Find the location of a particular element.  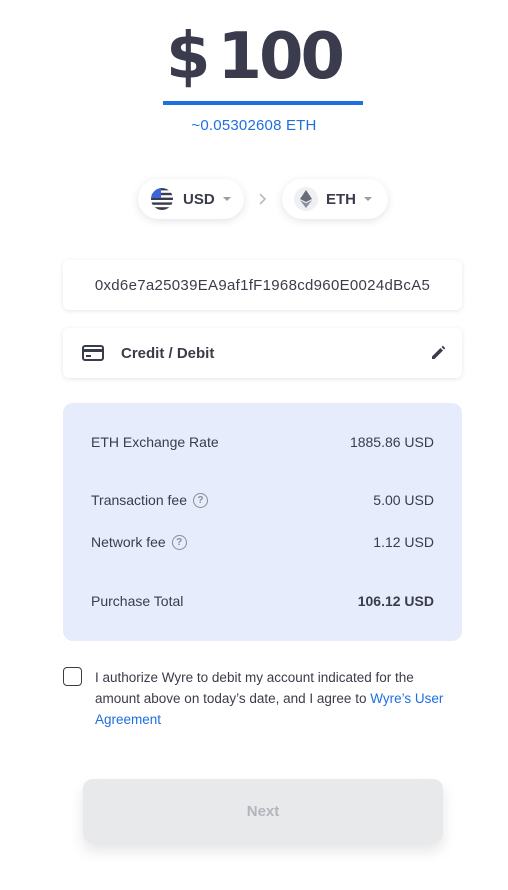

wallet-address-value: 0xd6e7a25039EA9af1fF1968cd960E0024dBcA5 is located at coordinates (262, 285).